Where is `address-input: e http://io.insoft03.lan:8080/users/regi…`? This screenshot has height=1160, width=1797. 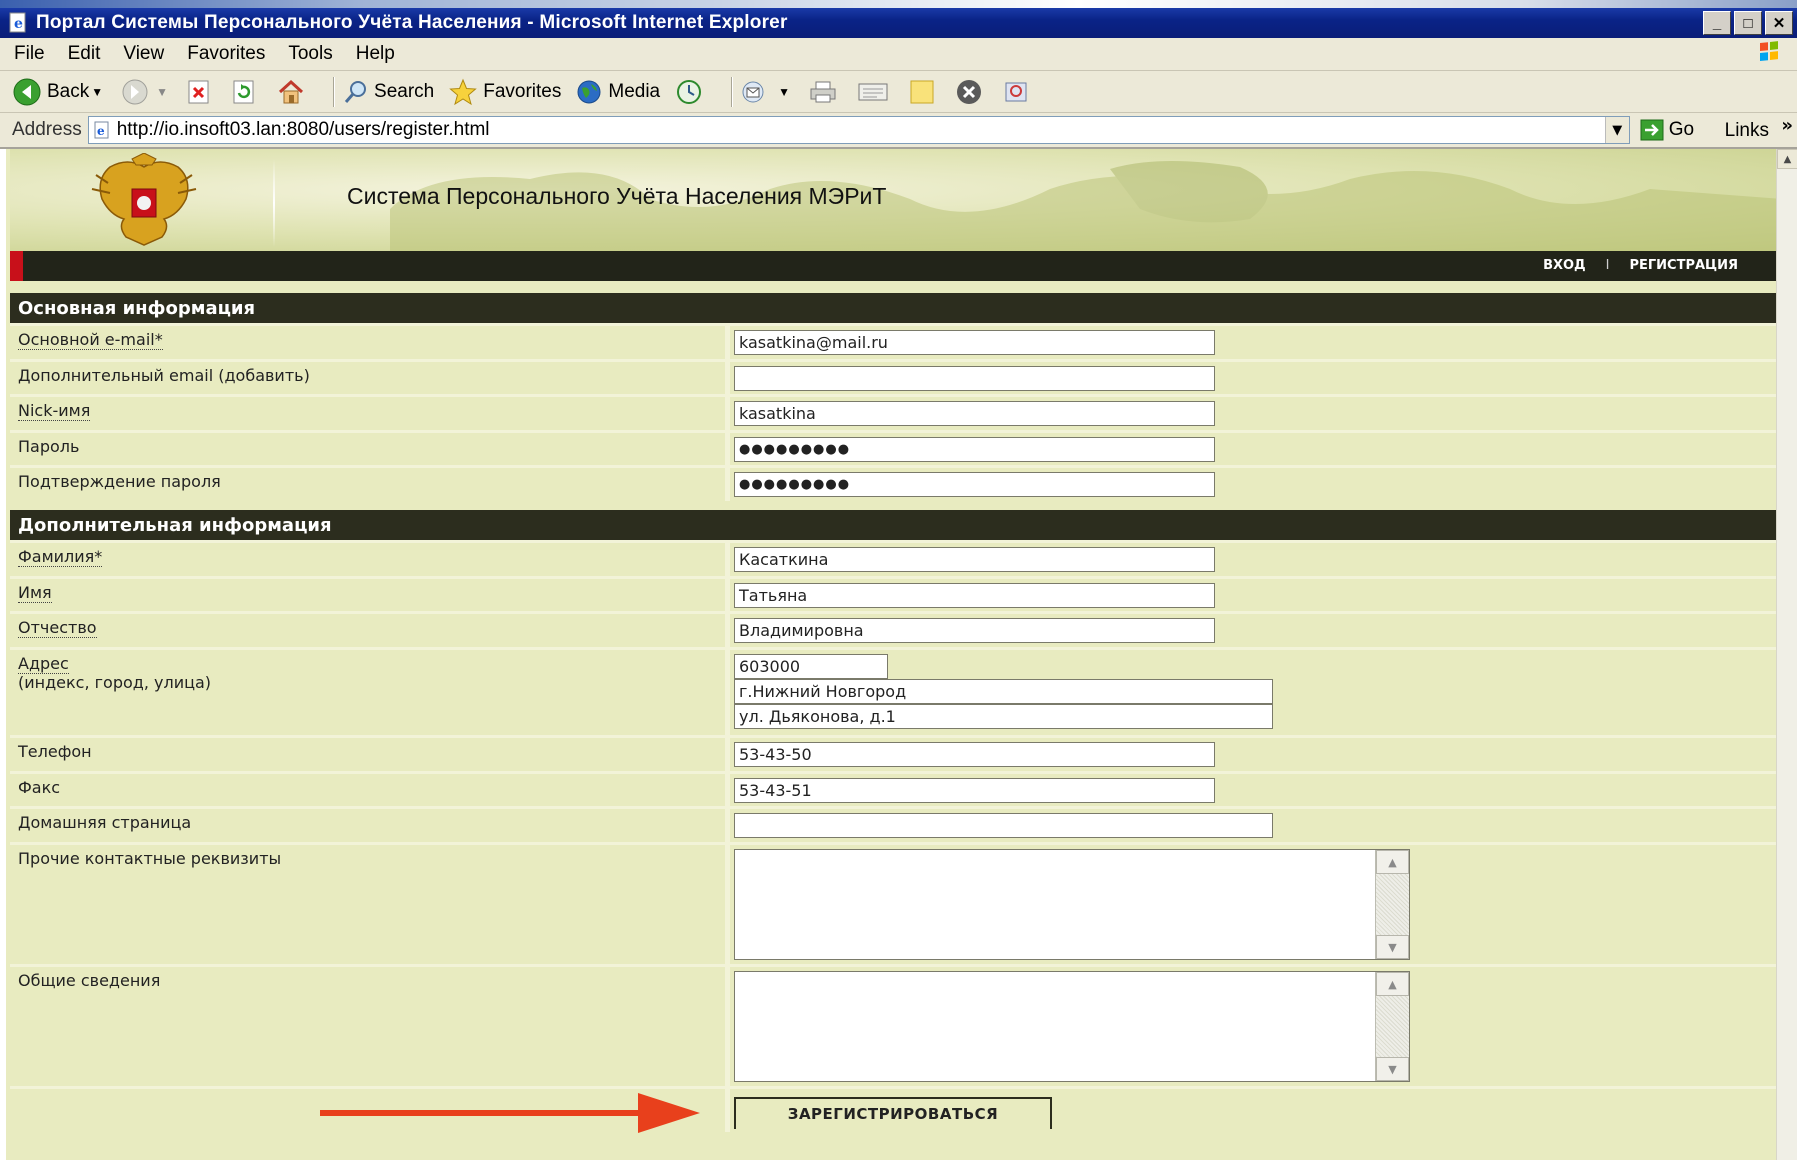 address-input: e http://io.insoft03.lan:8080/users/regi… is located at coordinates (858, 130).